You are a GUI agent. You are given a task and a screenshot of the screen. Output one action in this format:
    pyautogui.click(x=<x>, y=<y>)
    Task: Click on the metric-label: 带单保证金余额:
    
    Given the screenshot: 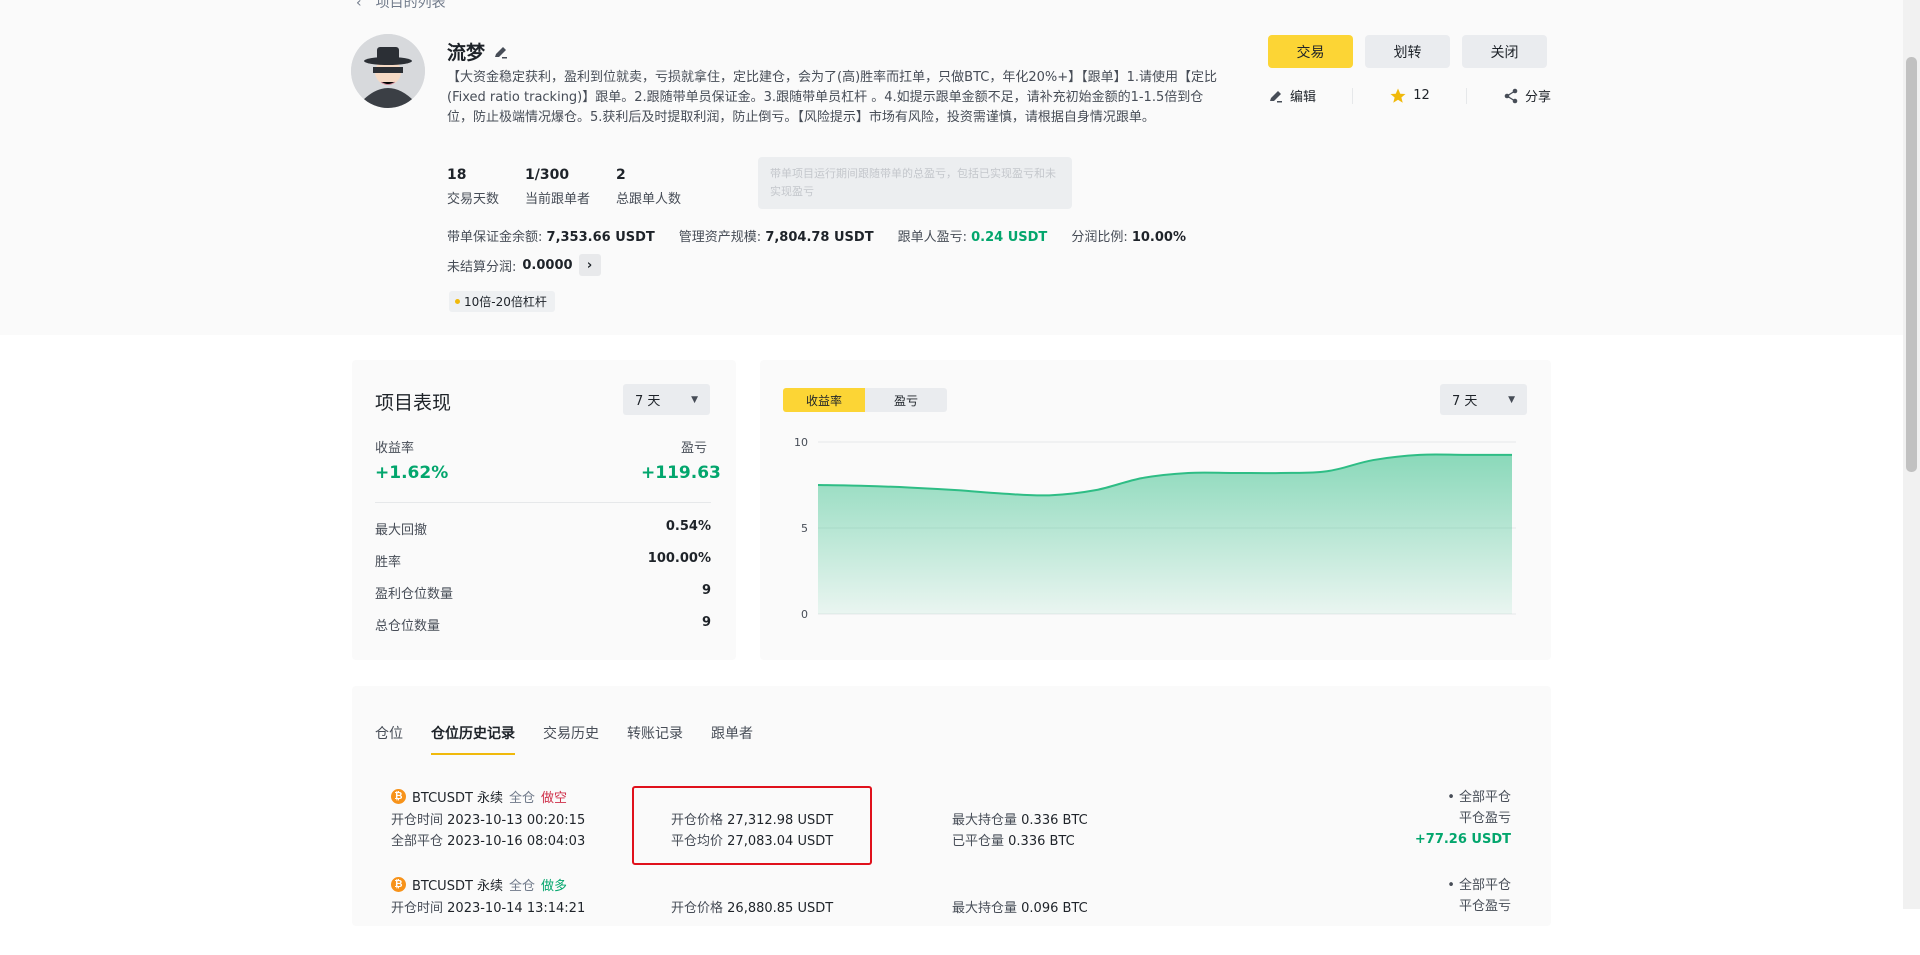 What is the action you would take?
    pyautogui.click(x=494, y=237)
    